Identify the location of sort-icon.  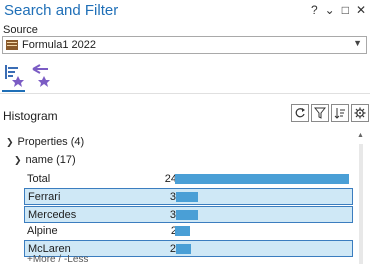
(339, 113).